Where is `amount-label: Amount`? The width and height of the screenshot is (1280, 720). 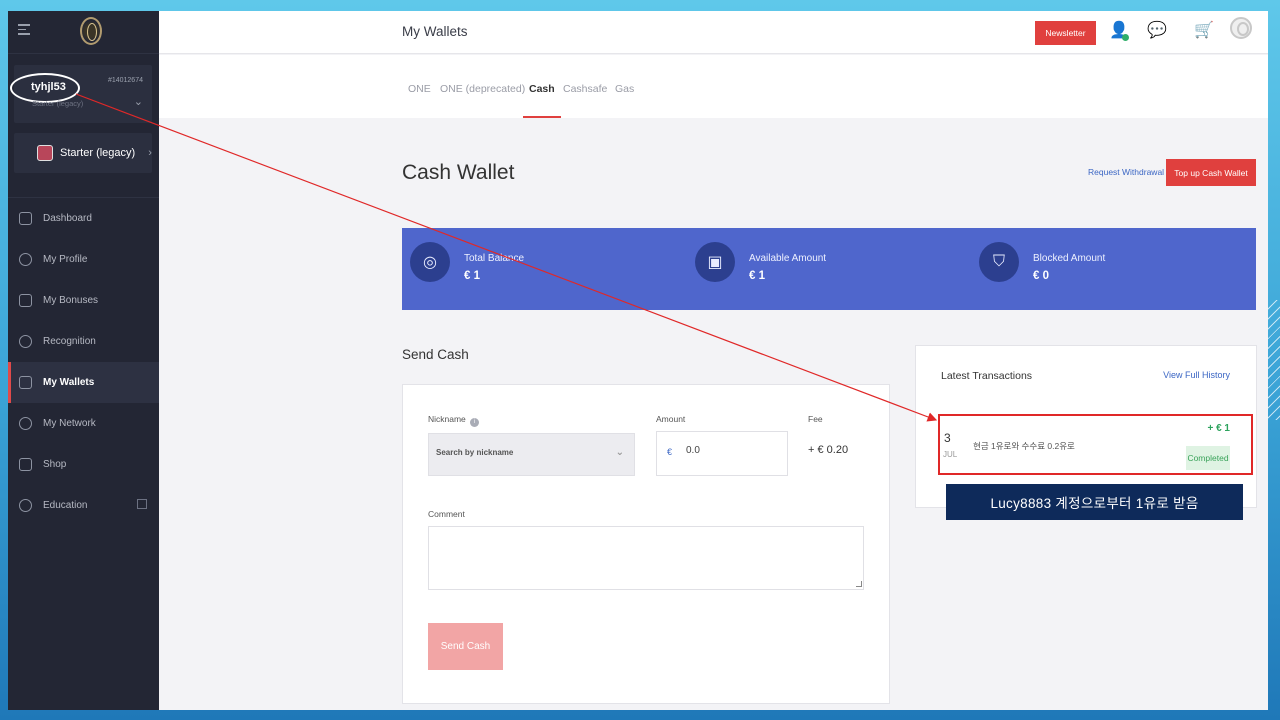
amount-label: Amount is located at coordinates (671, 419).